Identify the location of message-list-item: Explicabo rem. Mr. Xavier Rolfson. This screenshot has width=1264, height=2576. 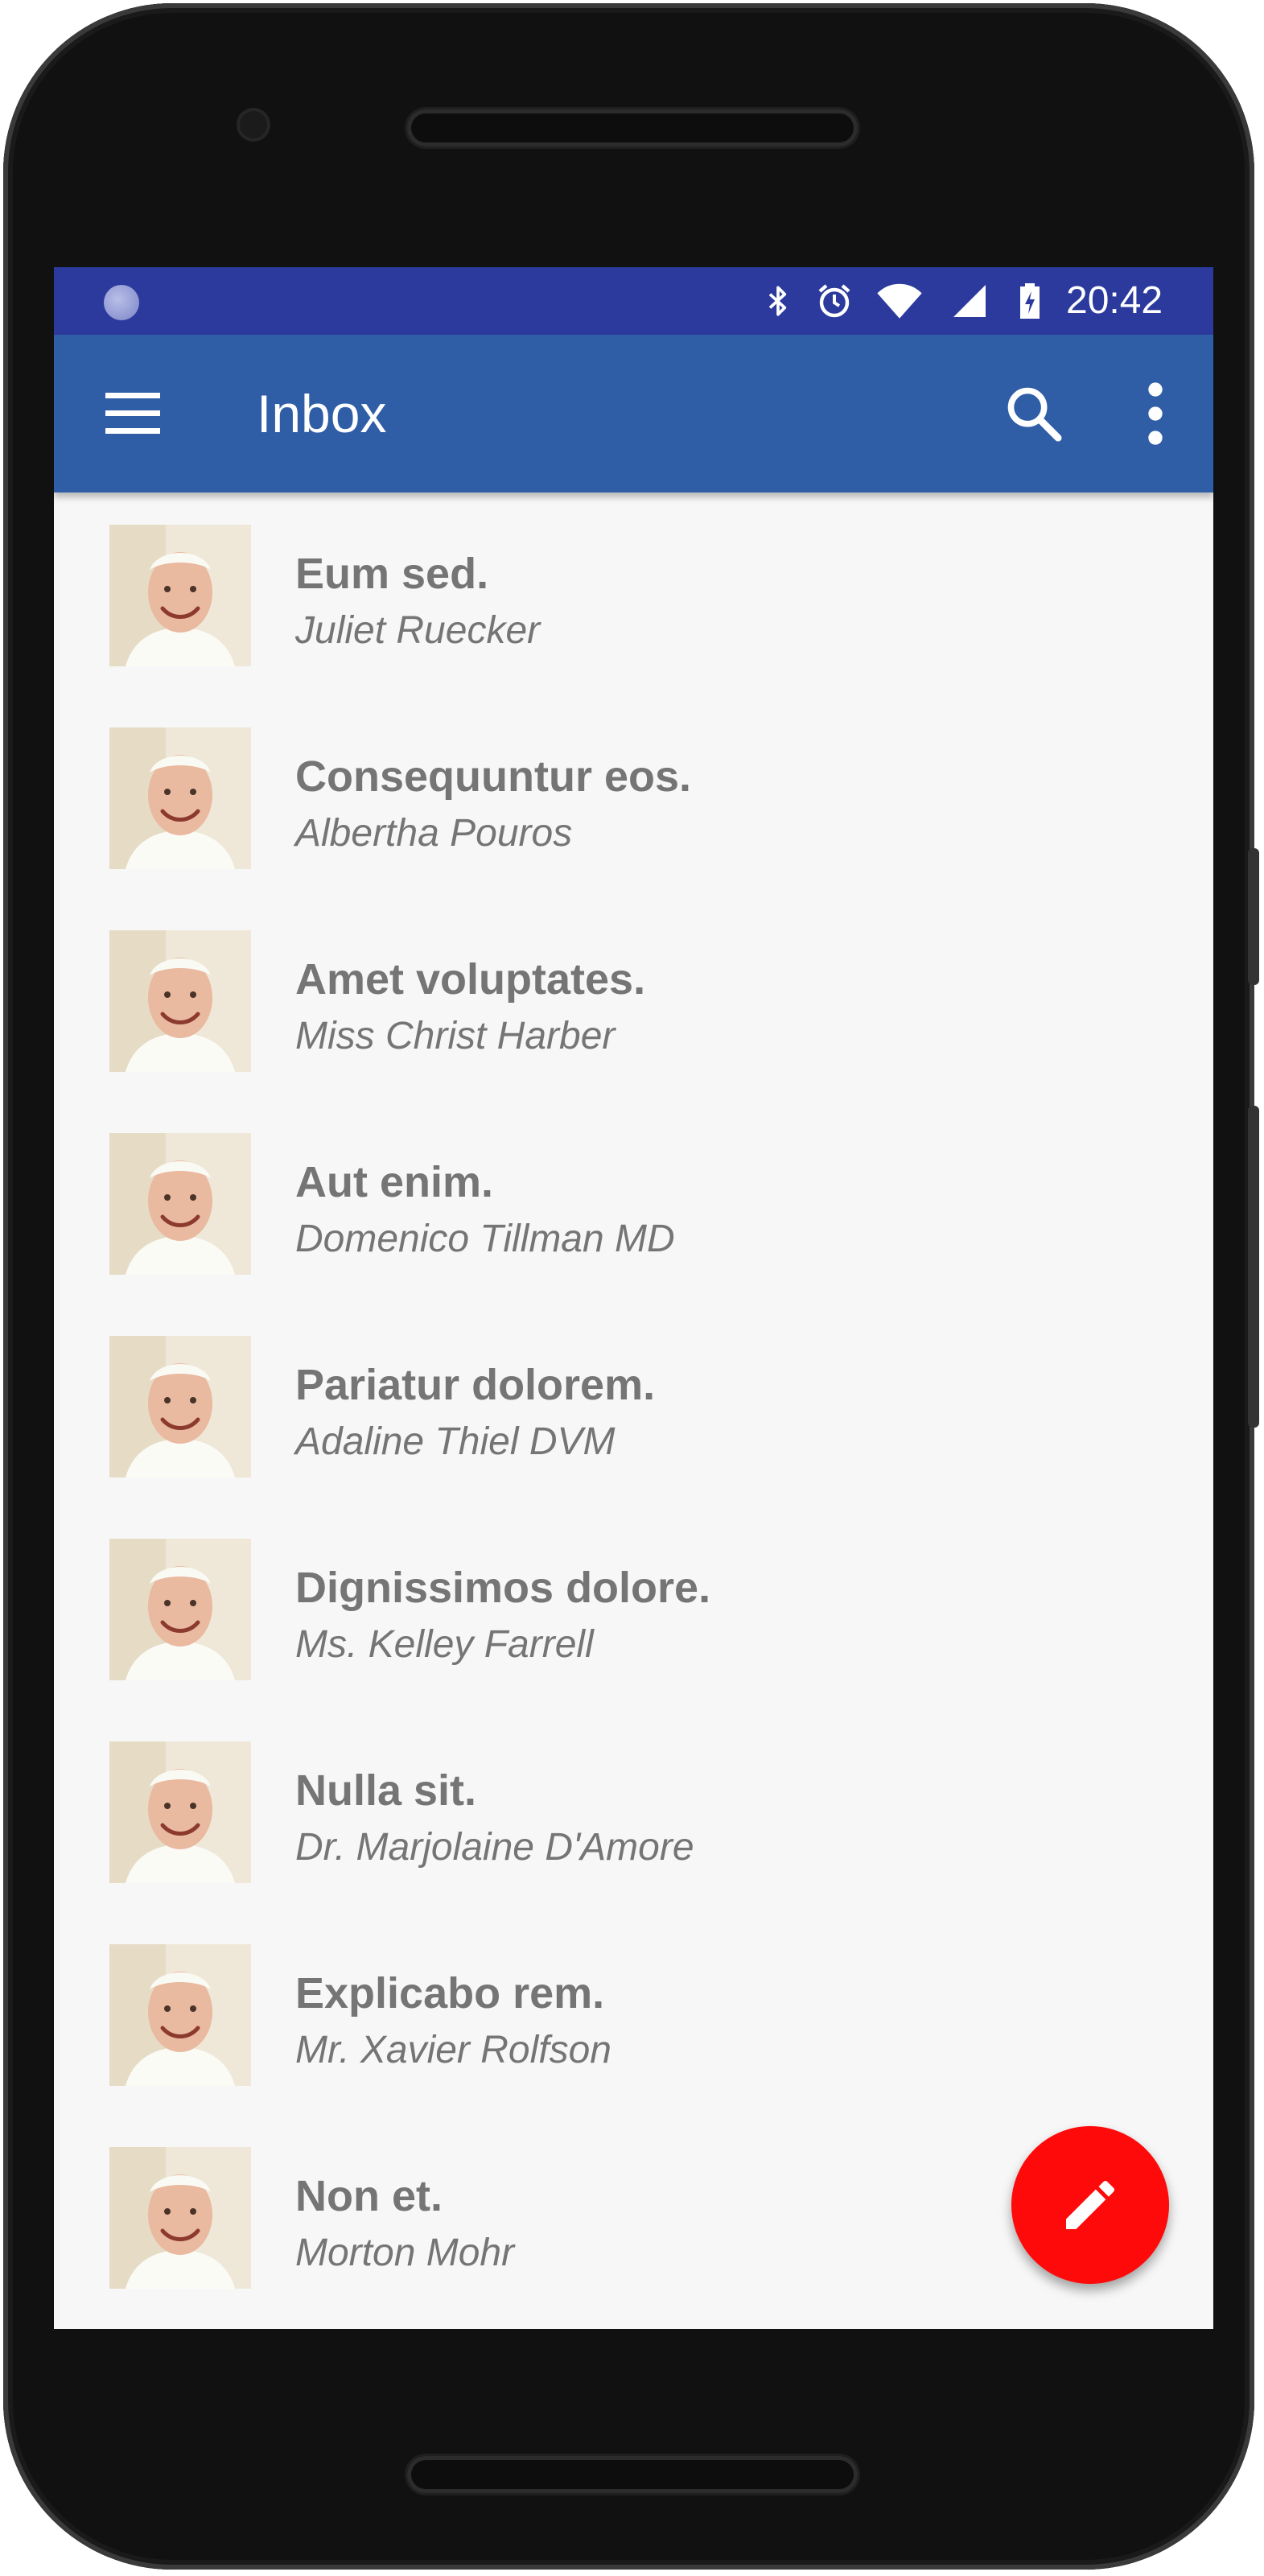
(634, 2013).